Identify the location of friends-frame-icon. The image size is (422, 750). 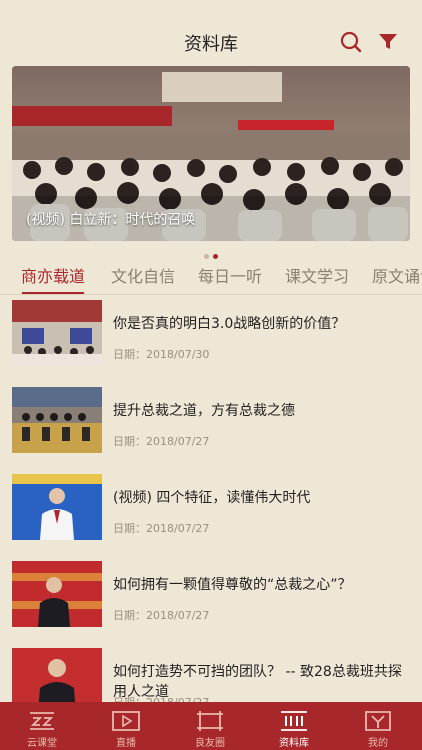
(210, 721).